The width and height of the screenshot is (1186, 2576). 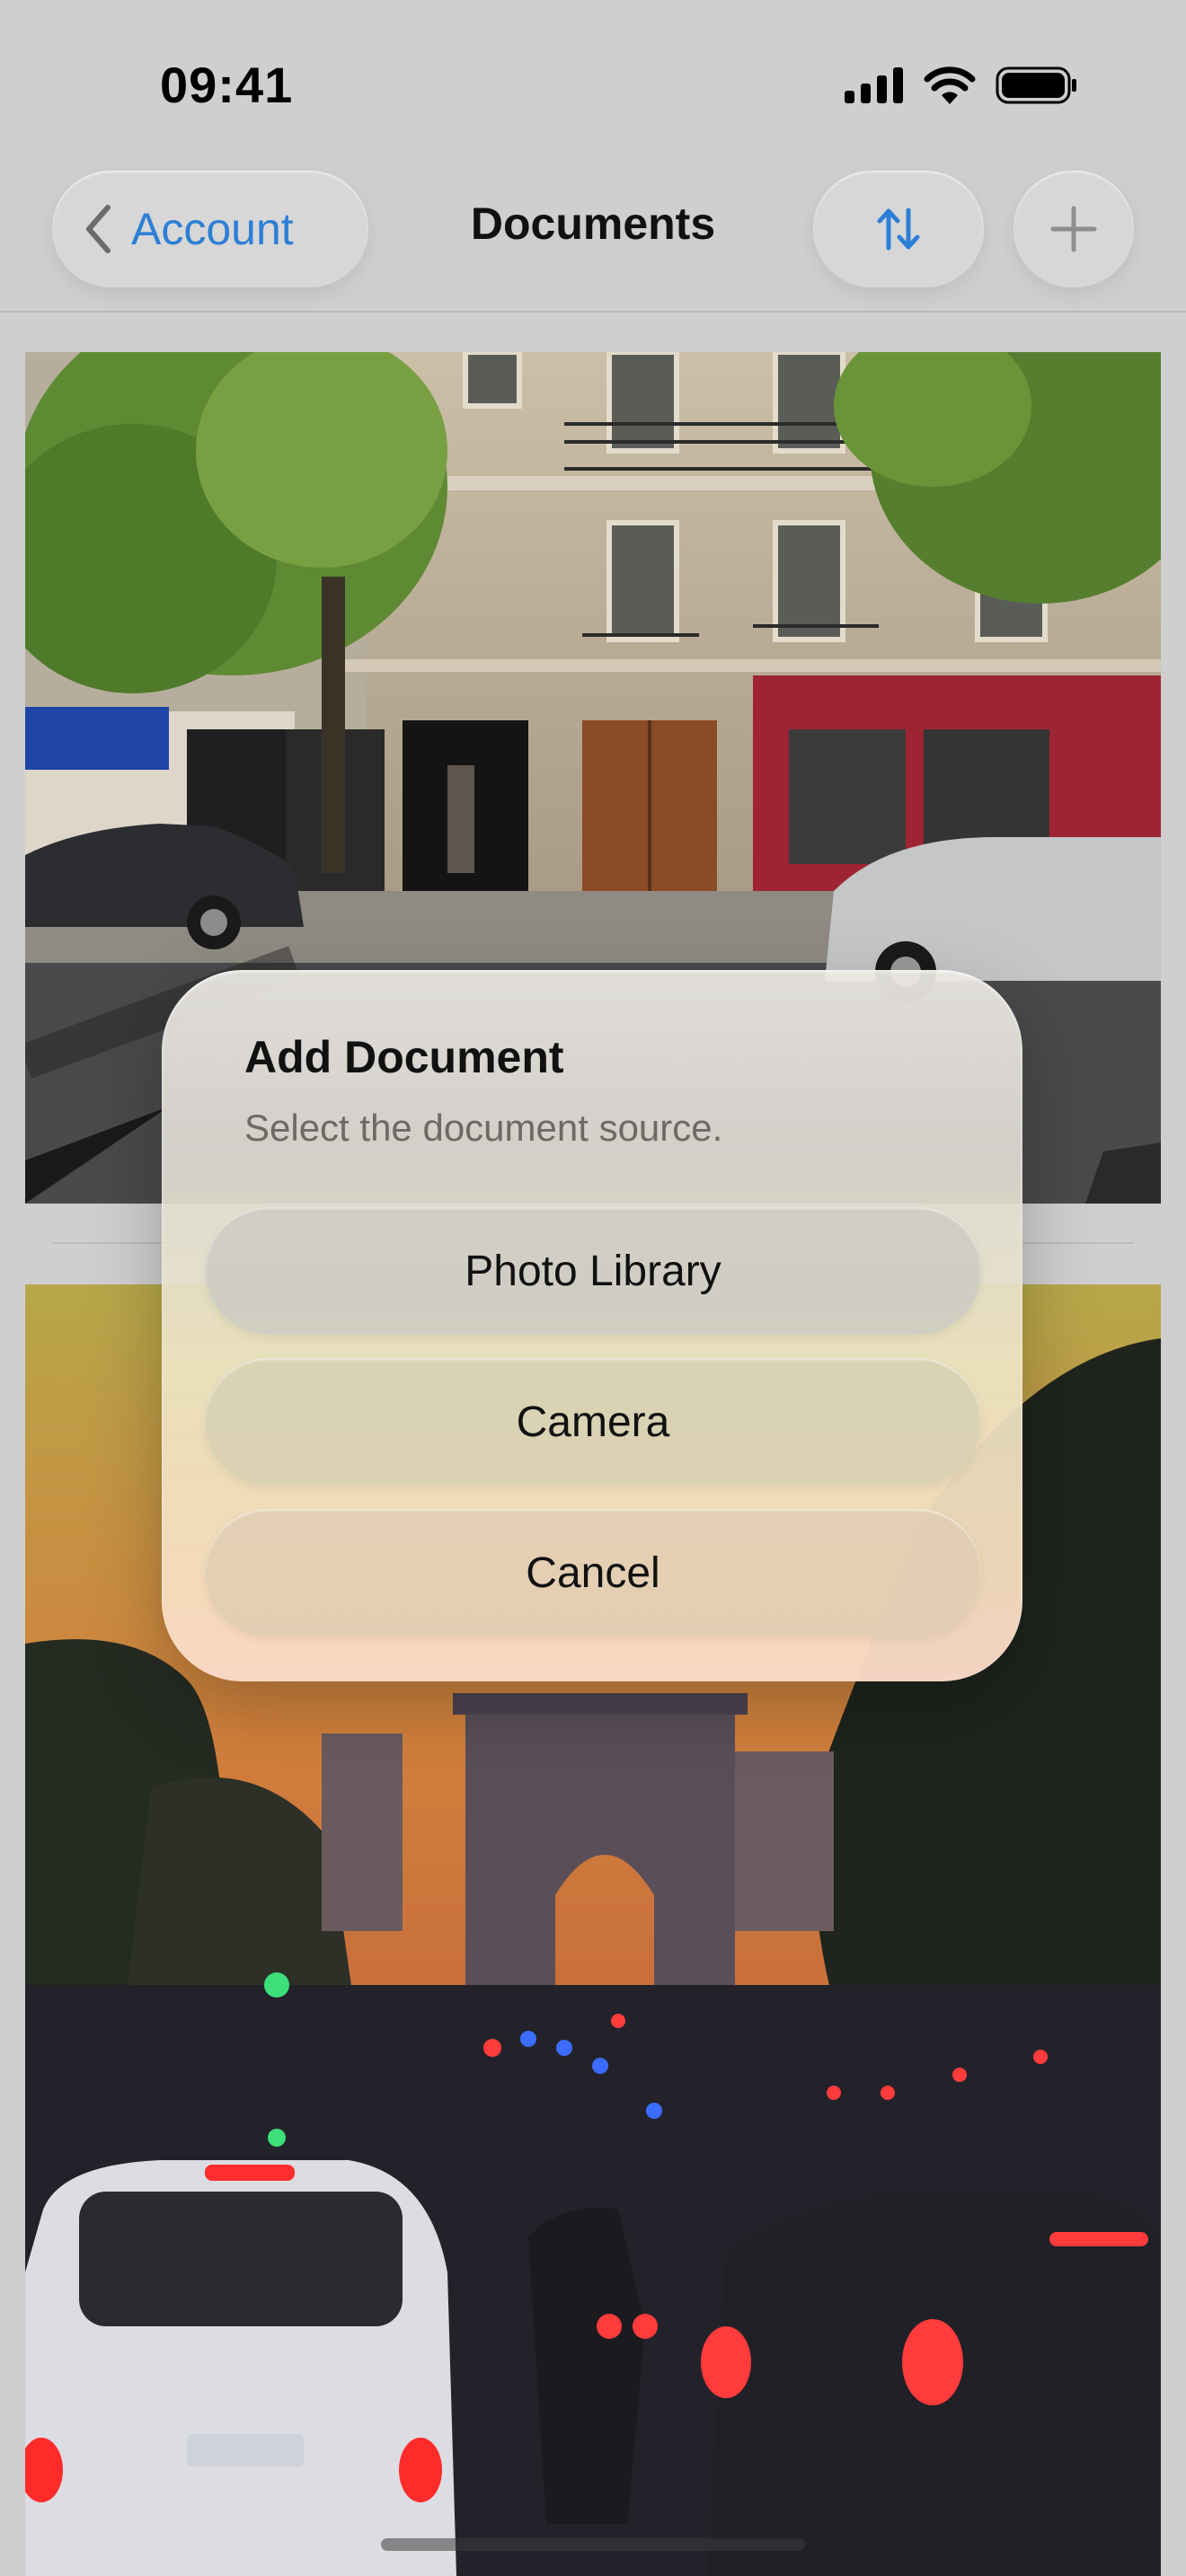 I want to click on add-button, so click(x=1073, y=229).